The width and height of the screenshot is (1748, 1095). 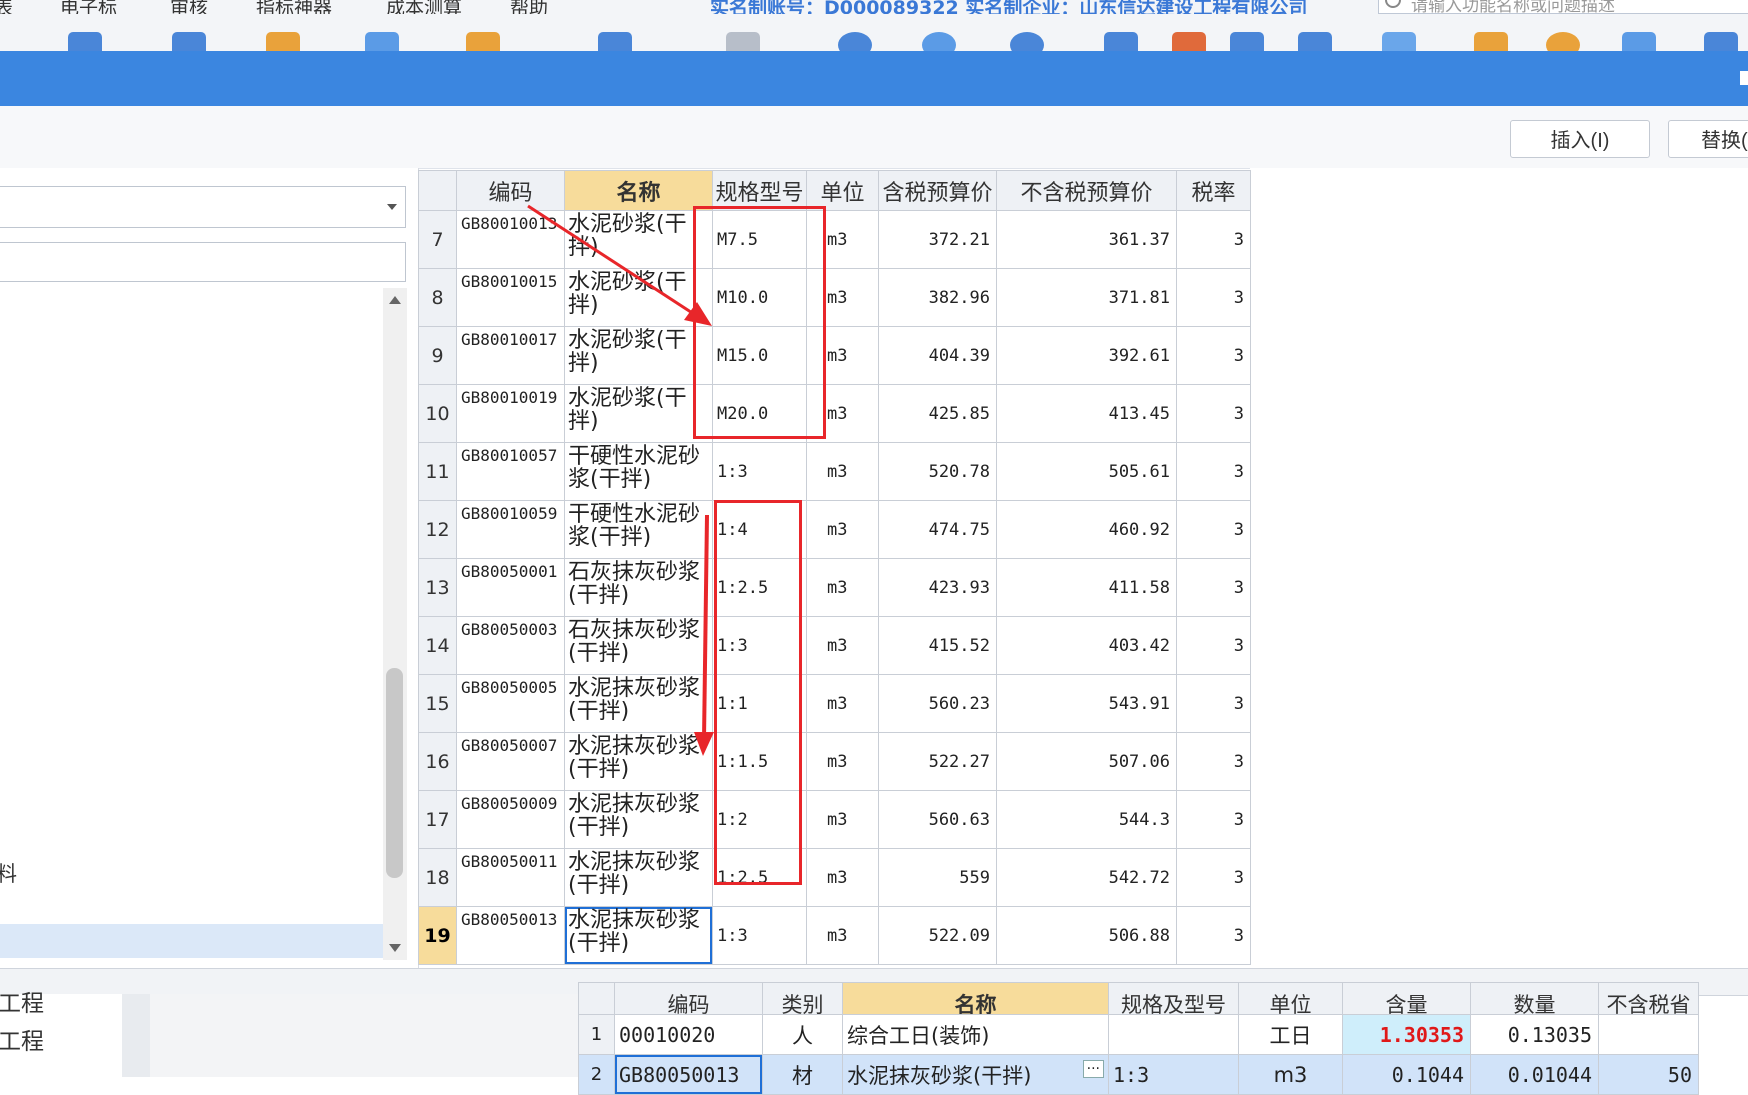 What do you see at coordinates (596, 1034) in the screenshot?
I see `resource-rownum: 1` at bounding box center [596, 1034].